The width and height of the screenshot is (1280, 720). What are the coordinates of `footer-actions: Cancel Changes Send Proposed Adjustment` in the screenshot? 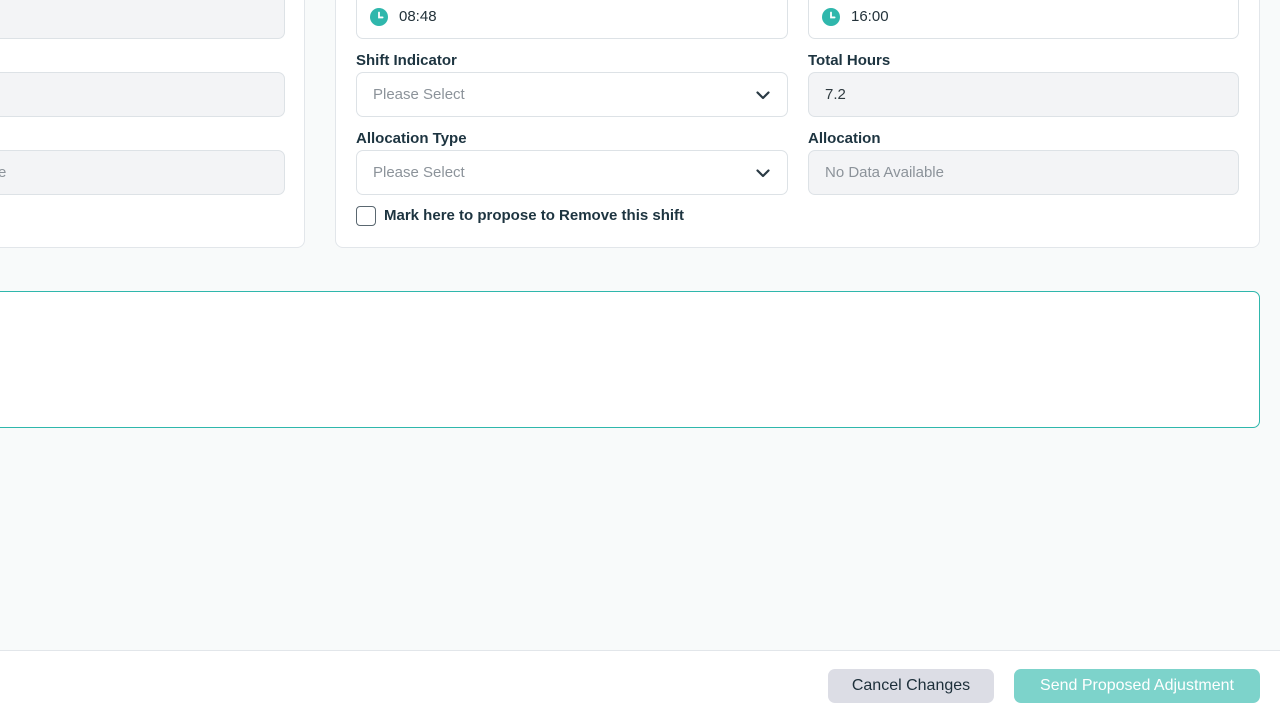 It's located at (640, 685).